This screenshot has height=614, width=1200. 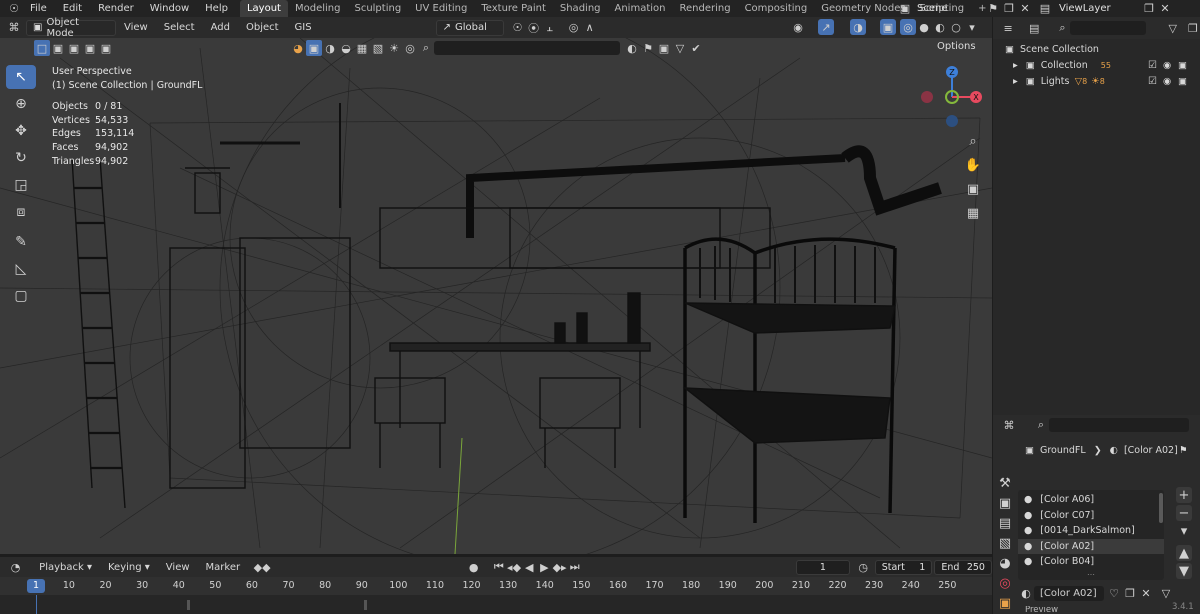 I want to click on visibility-icon: ◉, so click(x=798, y=27).